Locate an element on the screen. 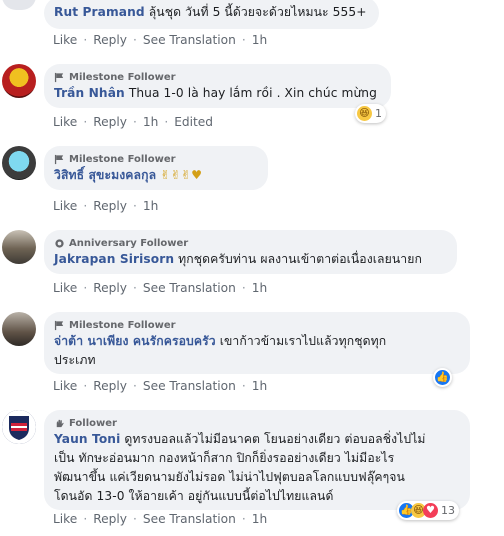  love-reaction-icon: ♥ is located at coordinates (430, 510).